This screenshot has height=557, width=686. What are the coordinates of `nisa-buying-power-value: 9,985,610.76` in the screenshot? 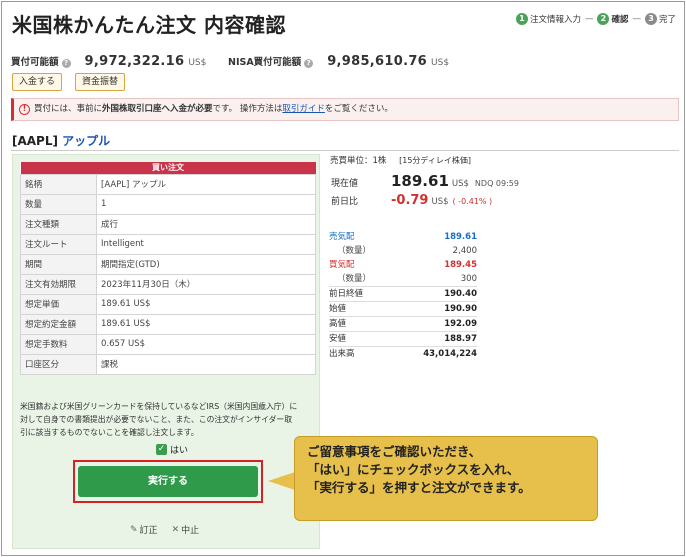 It's located at (377, 61).